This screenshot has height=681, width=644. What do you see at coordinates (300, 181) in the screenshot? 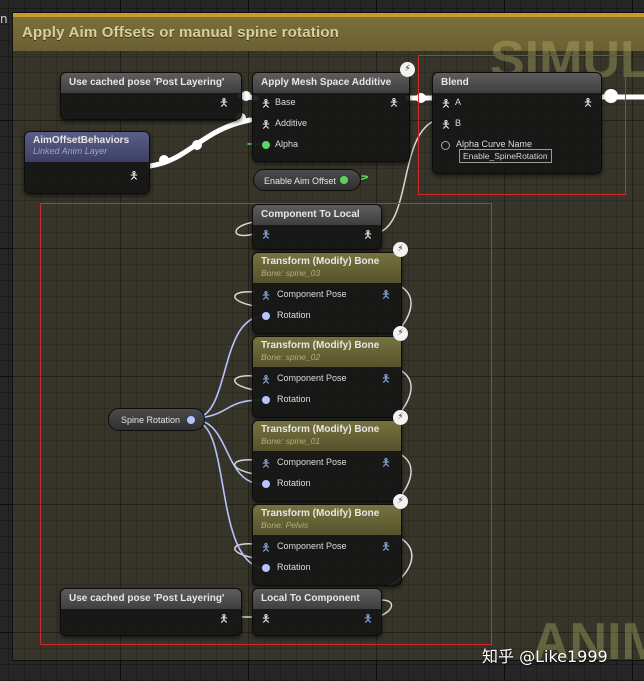
I see `pill-label: Enable Aim Offset` at bounding box center [300, 181].